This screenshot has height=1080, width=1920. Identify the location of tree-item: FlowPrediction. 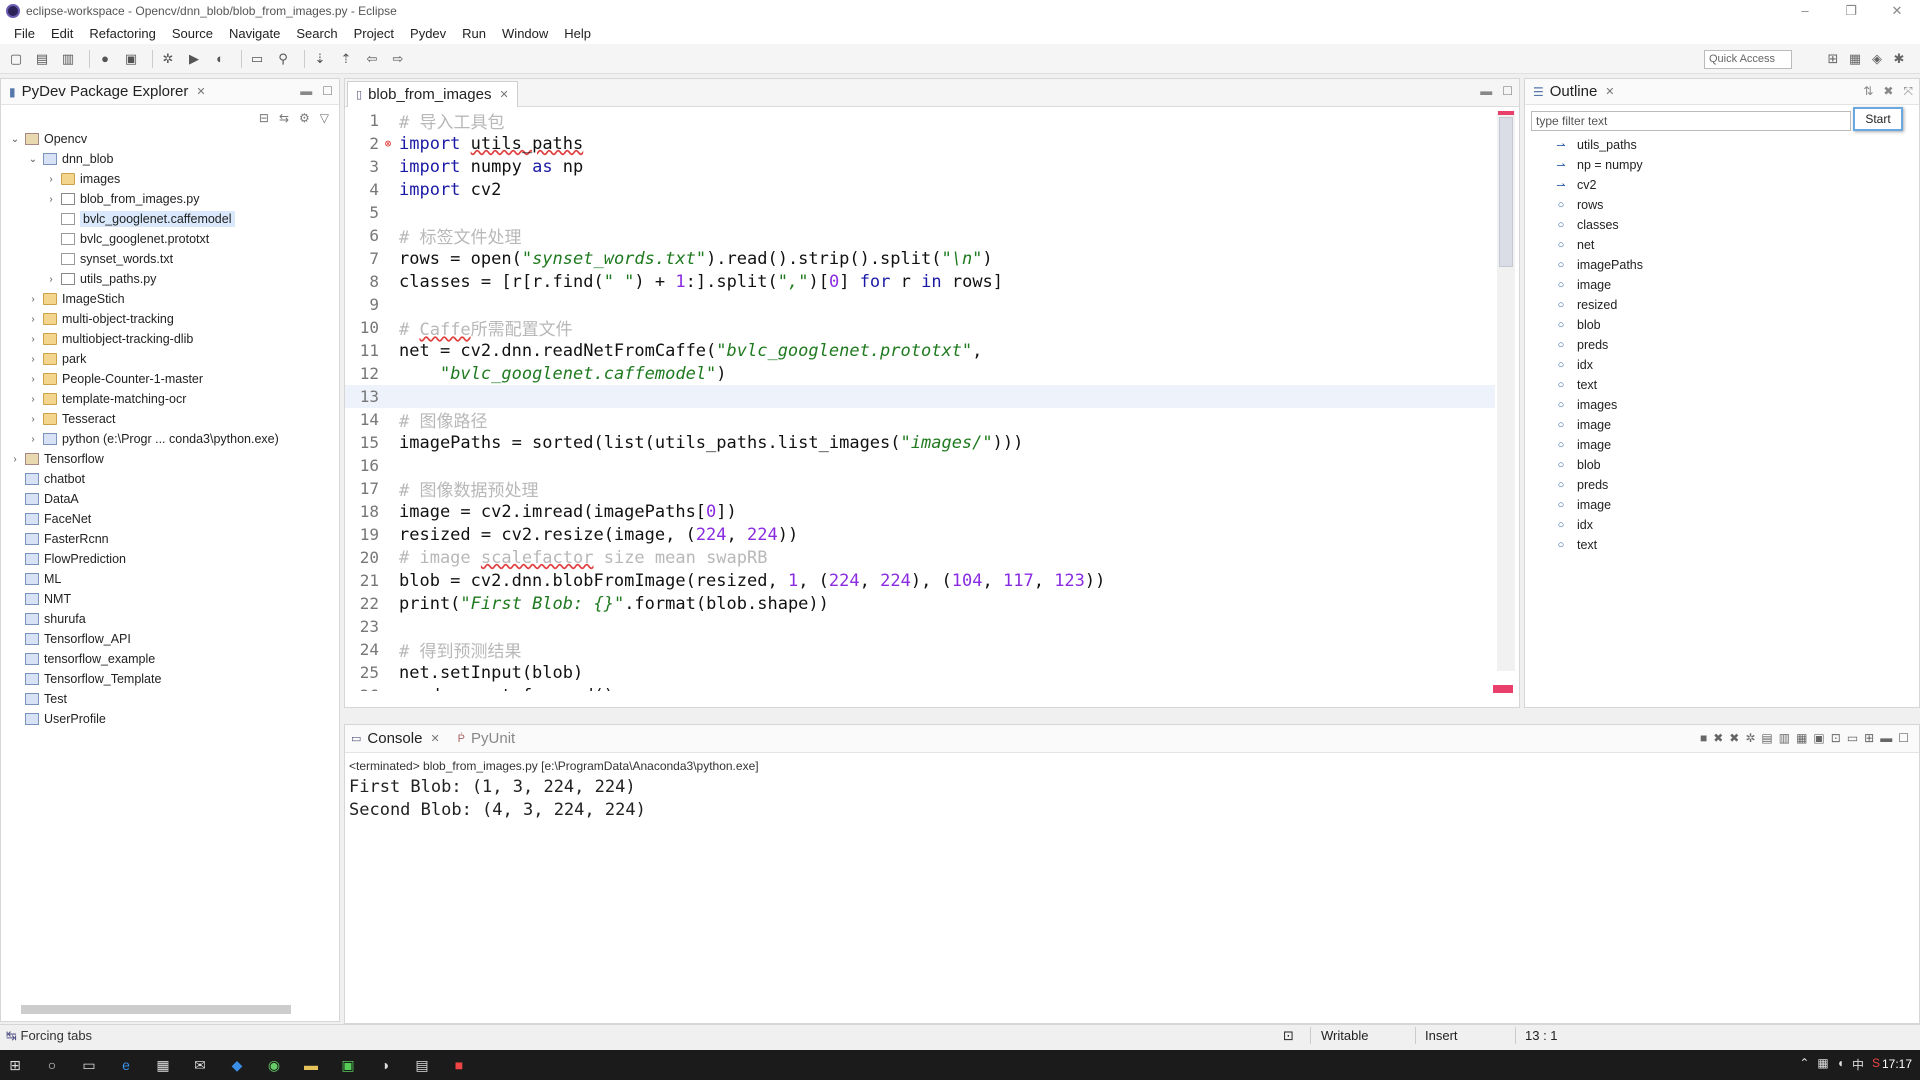
(170, 559).